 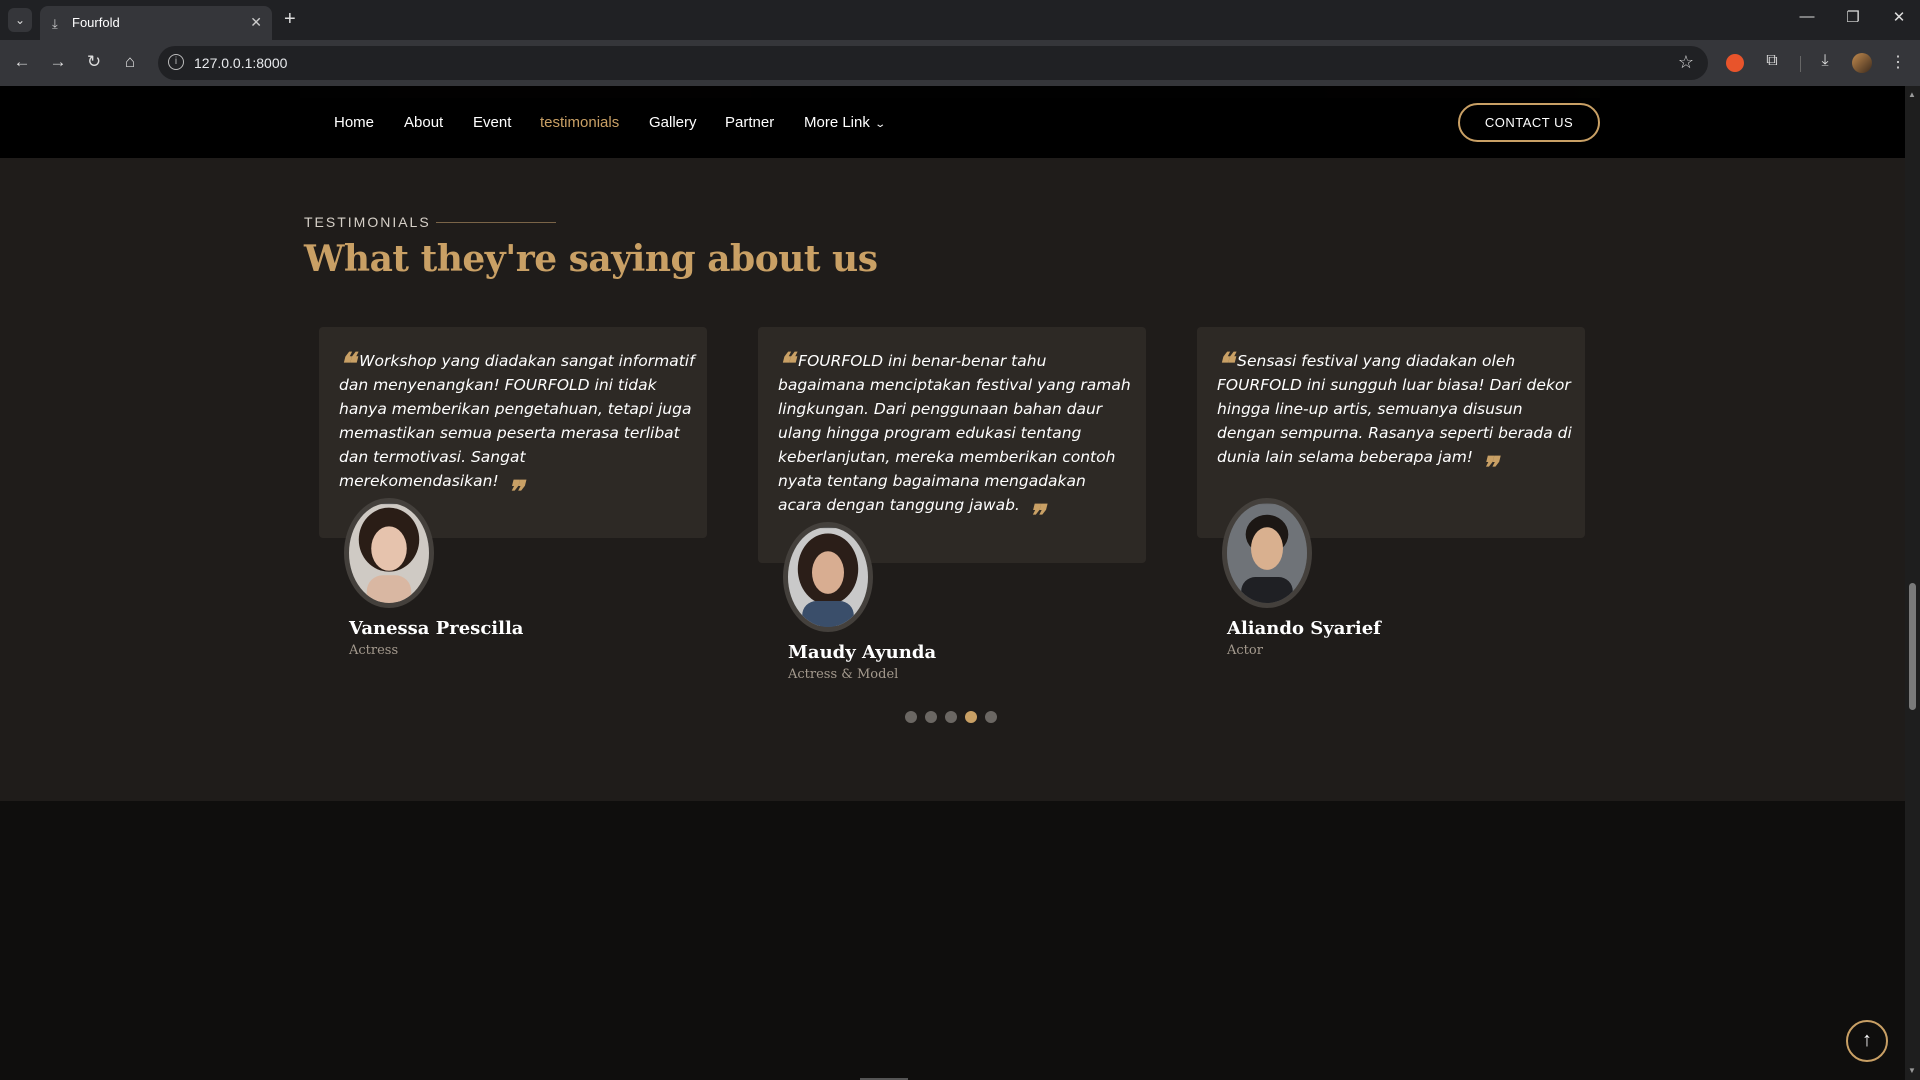 I want to click on arrow-up-icon: ↑, so click(x=1867, y=1040).